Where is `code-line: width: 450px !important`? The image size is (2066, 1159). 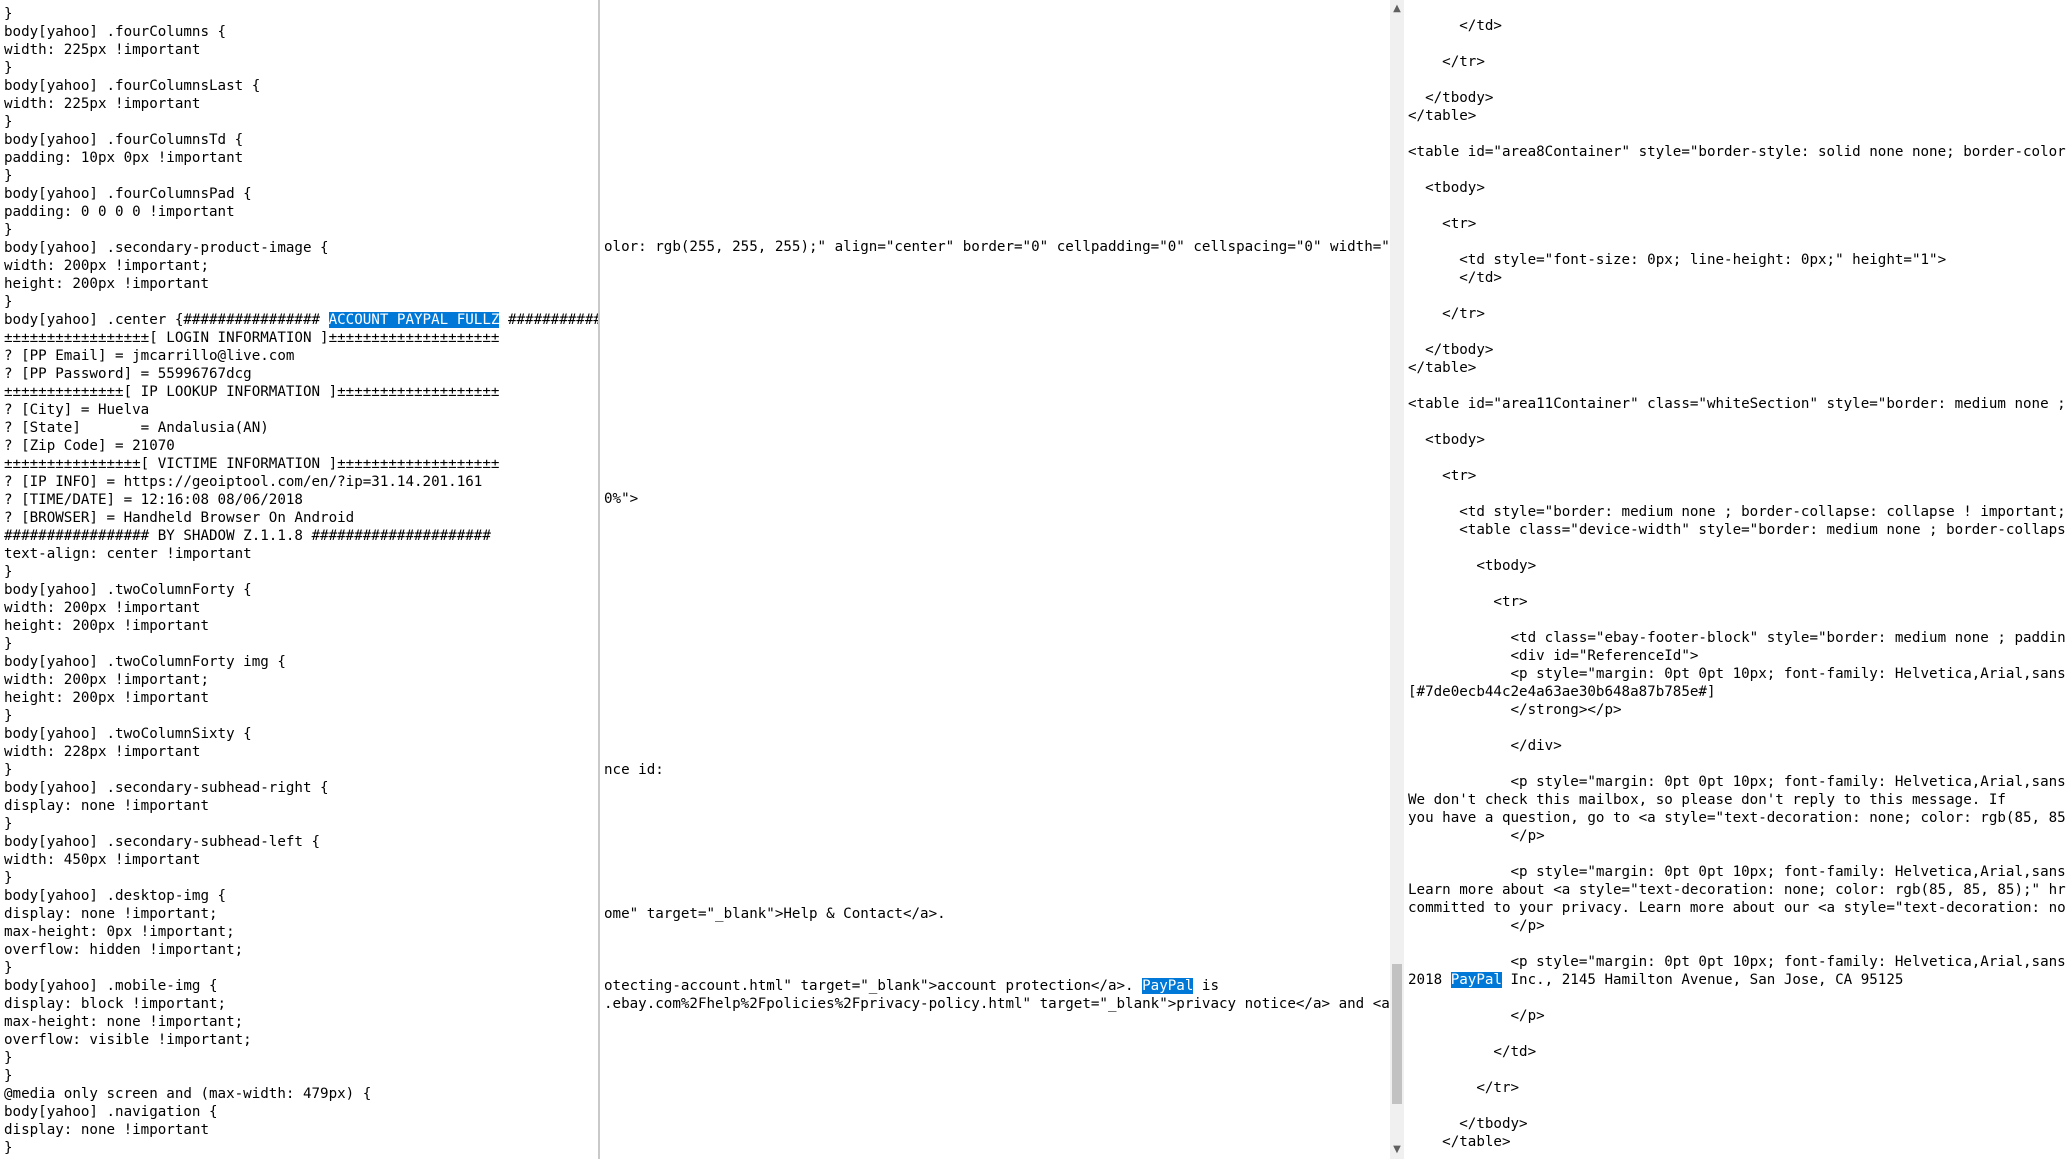
code-line: width: 450px !important is located at coordinates (102, 860).